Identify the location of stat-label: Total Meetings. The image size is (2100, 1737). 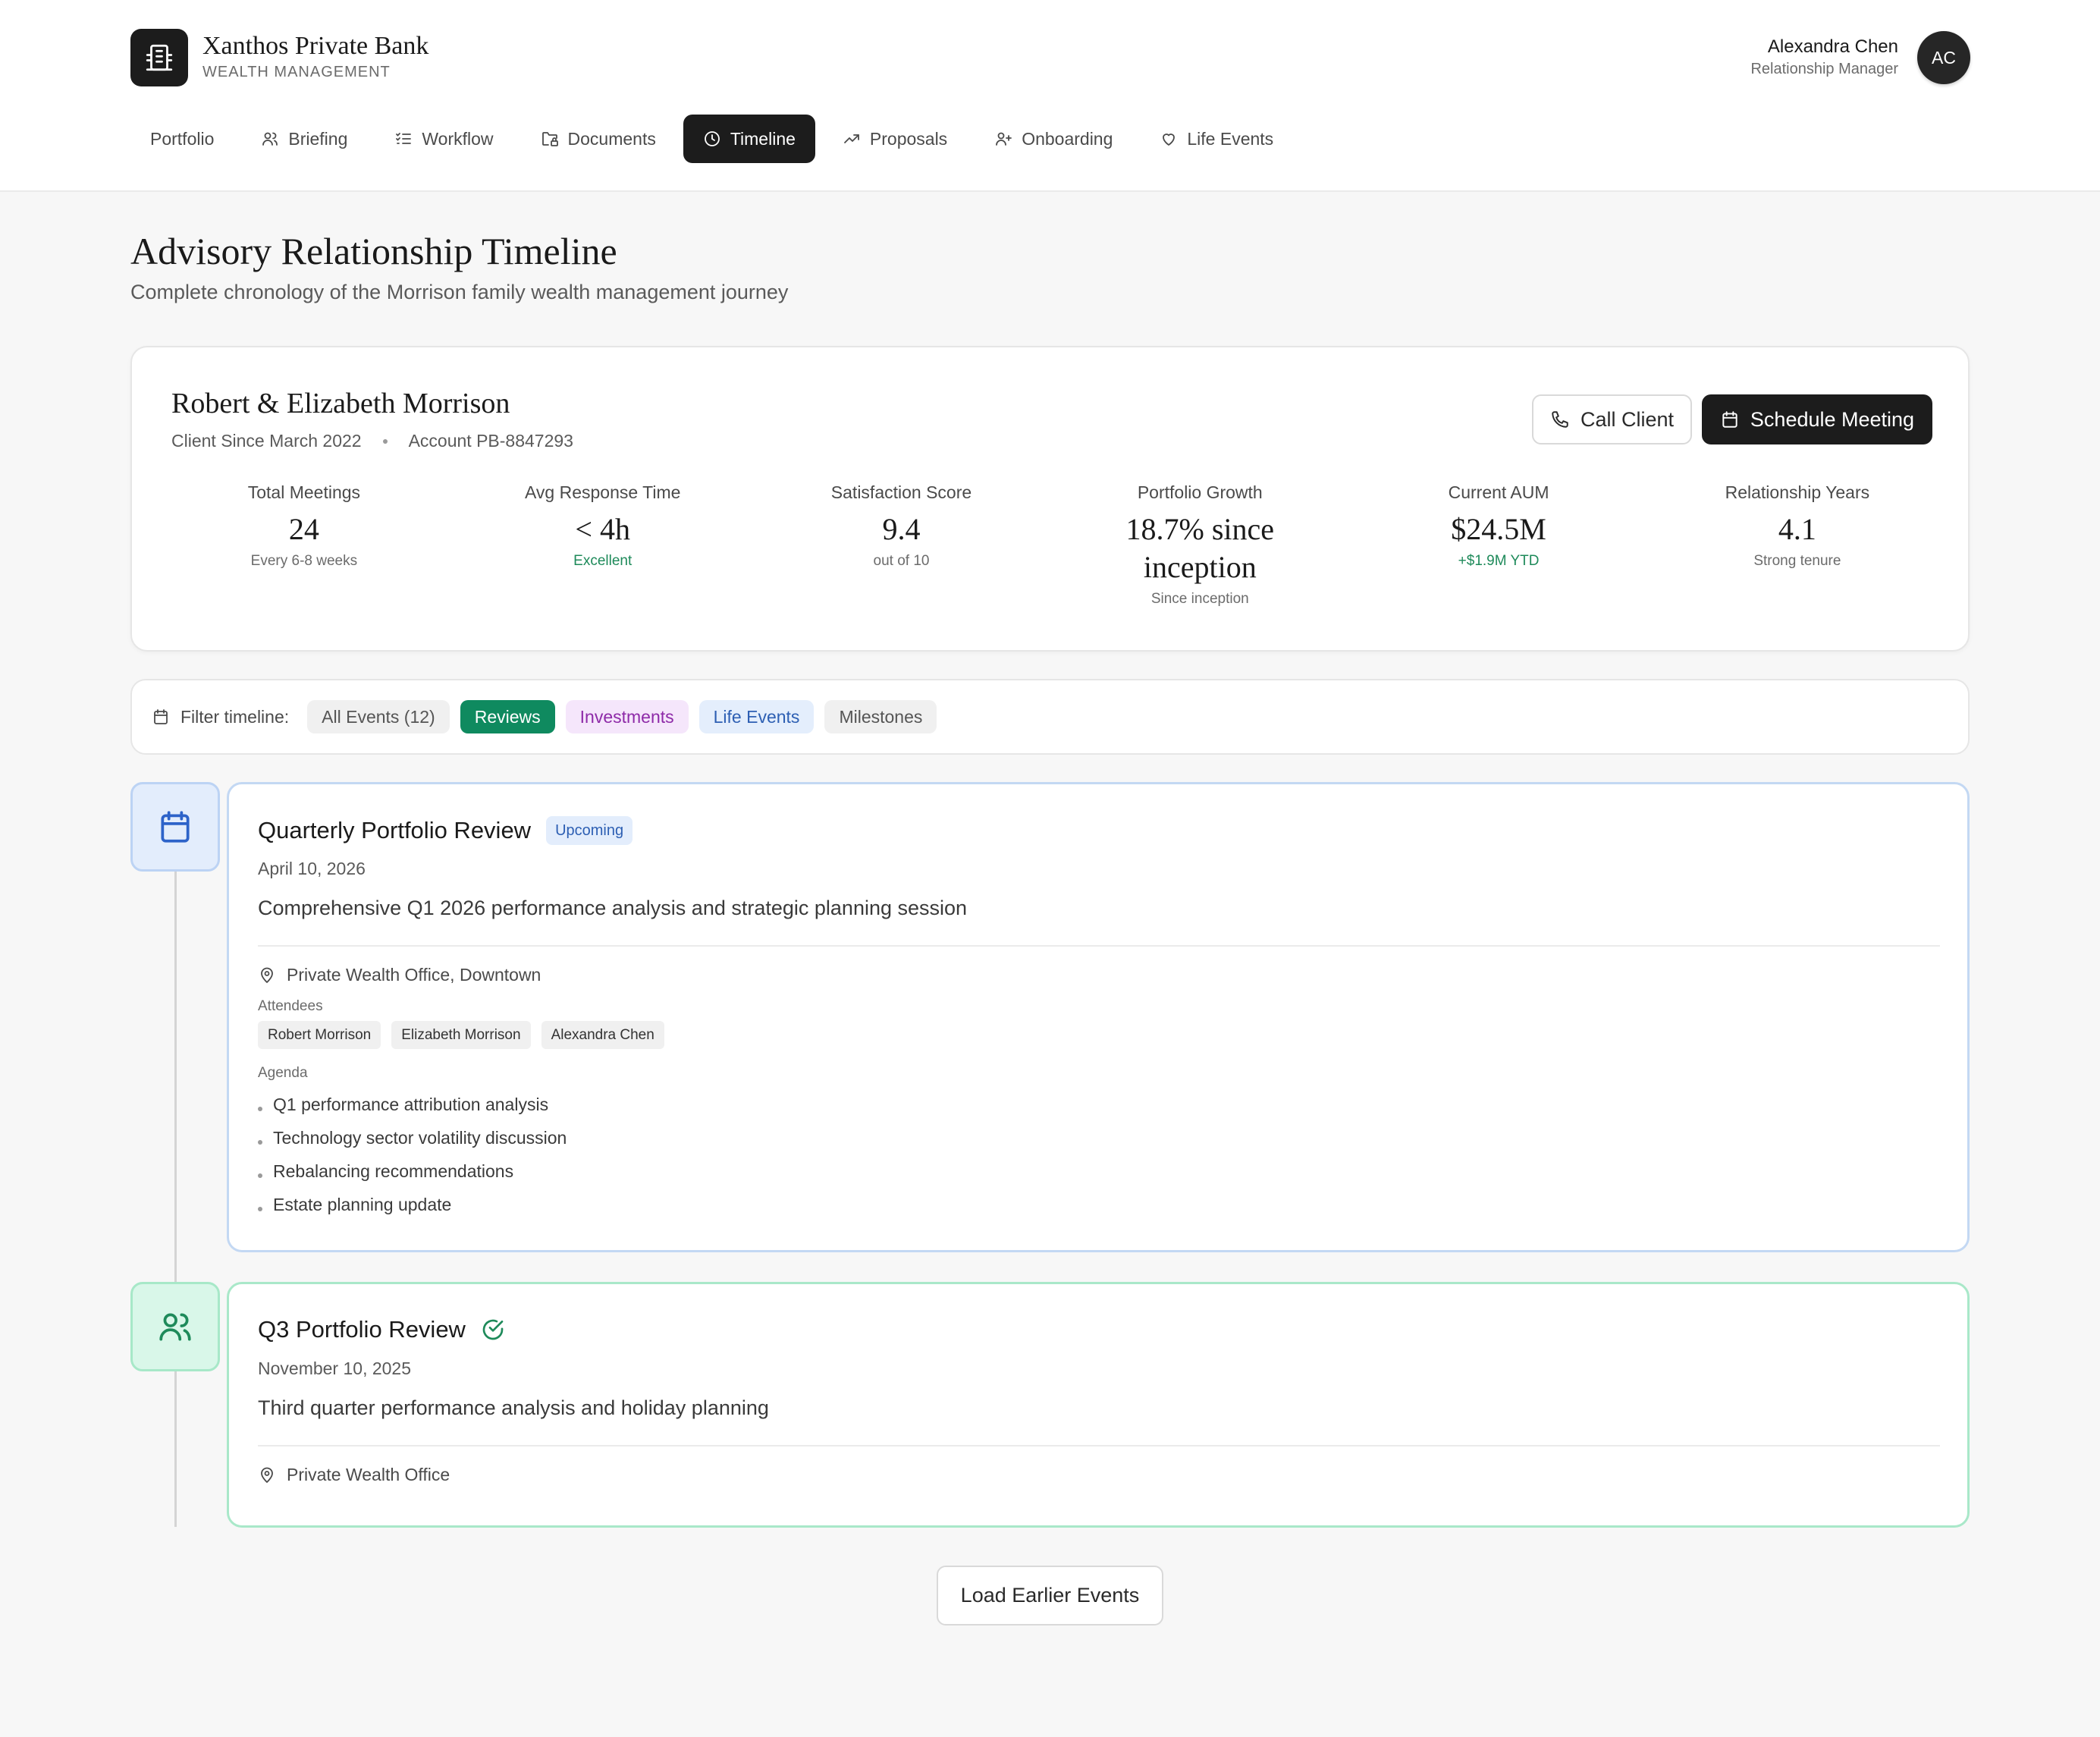
(304, 492).